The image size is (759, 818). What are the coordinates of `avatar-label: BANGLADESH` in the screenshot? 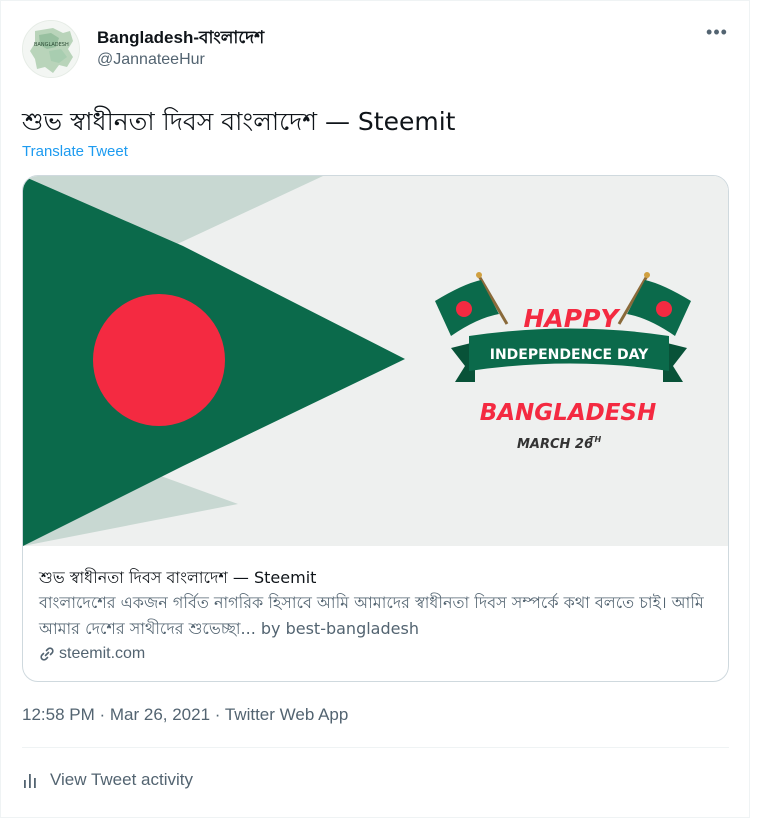 It's located at (51, 45).